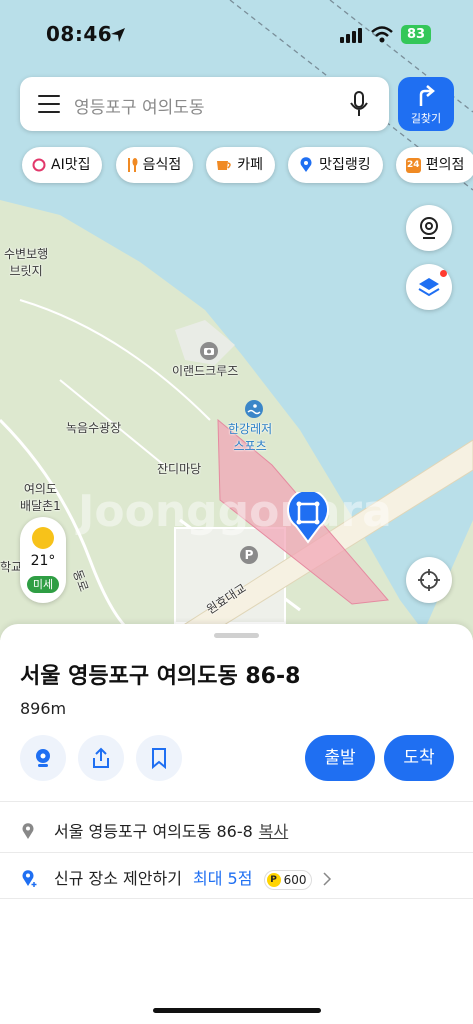 The height and width of the screenshot is (1024, 473). I want to click on chip-restaurants: 음식점, so click(154, 165).